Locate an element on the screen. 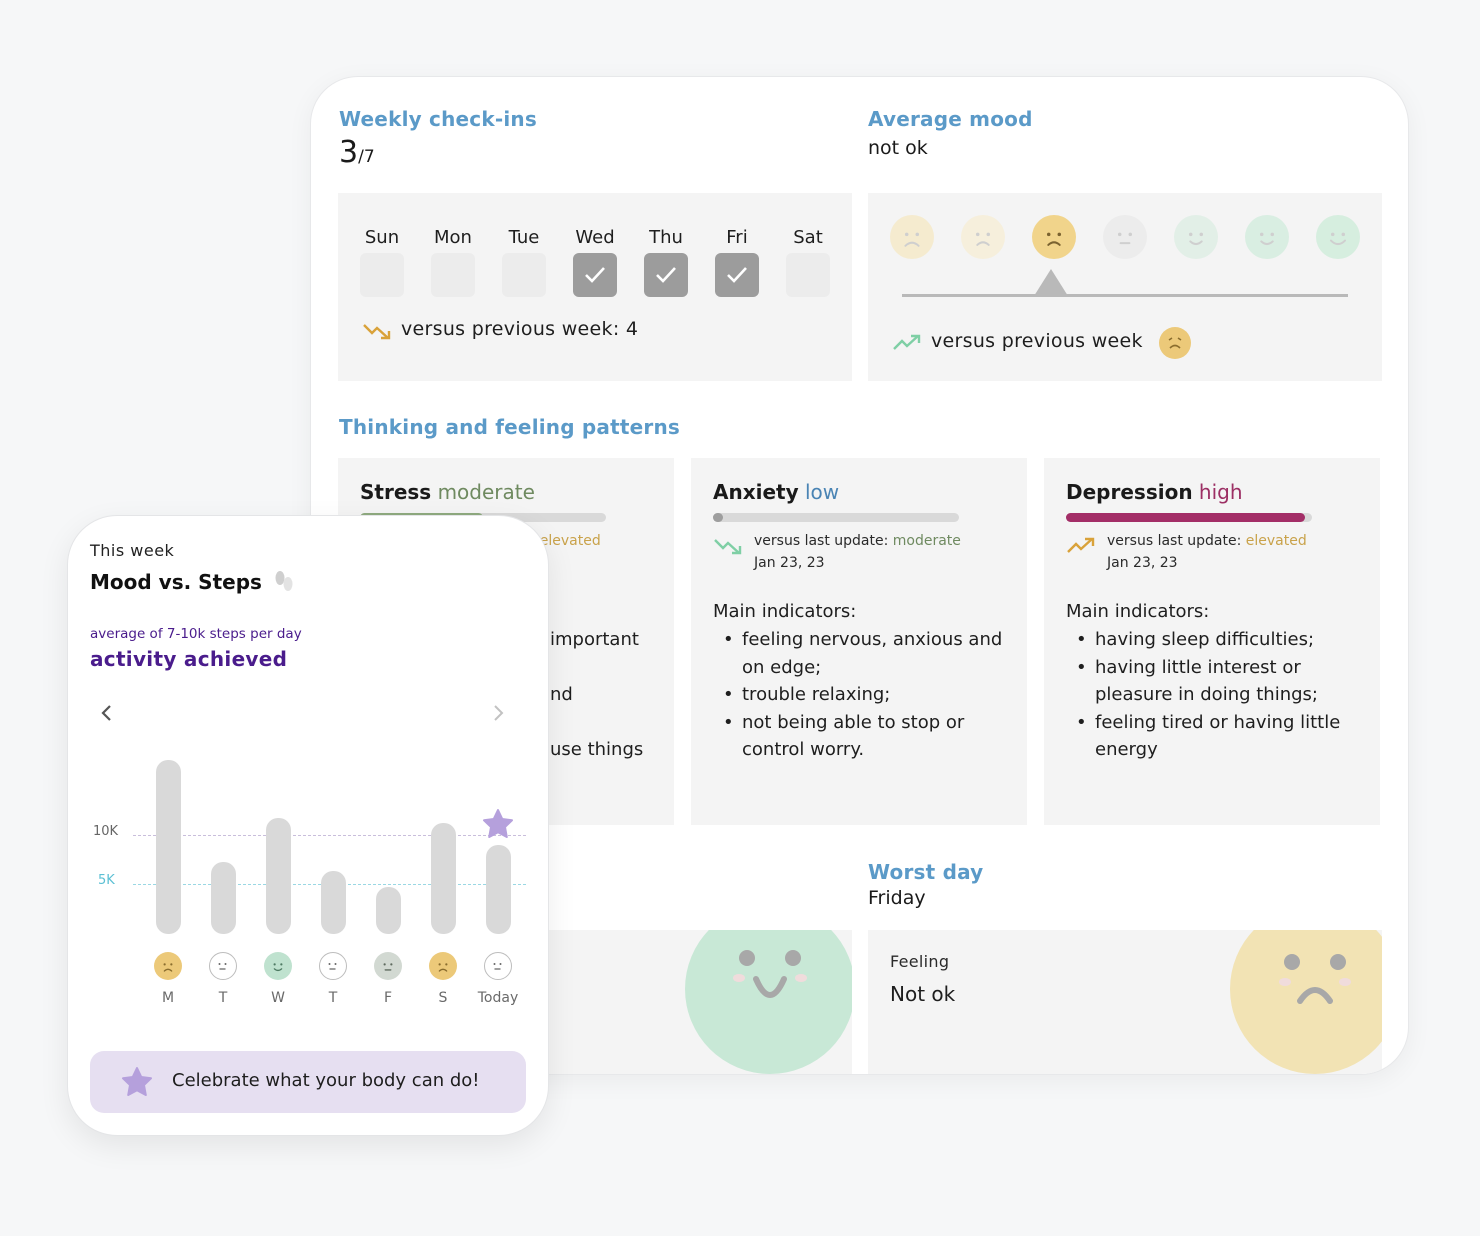 The height and width of the screenshot is (1236, 1480). pattern-level: high is located at coordinates (1220, 492).